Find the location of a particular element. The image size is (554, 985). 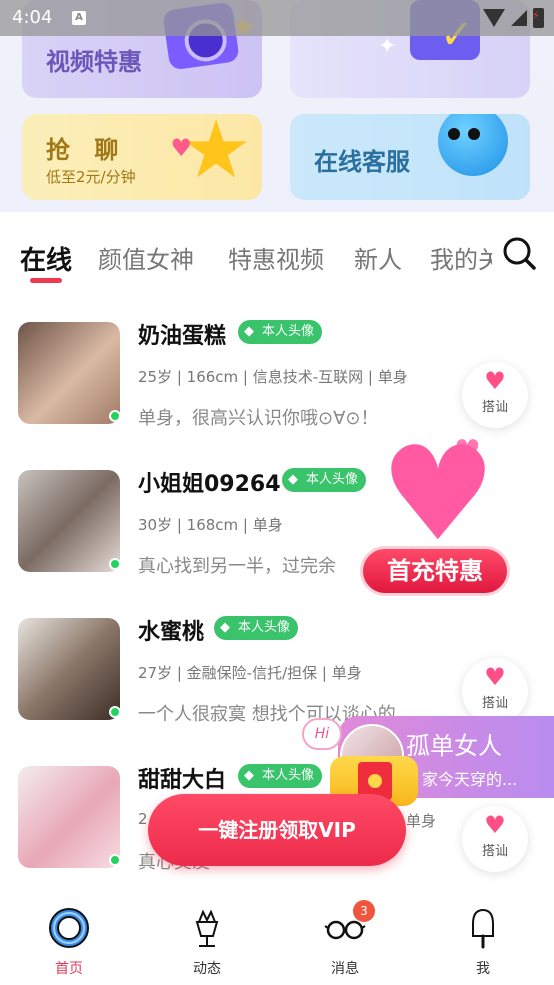

nav-profile: 我 is located at coordinates (483, 942).